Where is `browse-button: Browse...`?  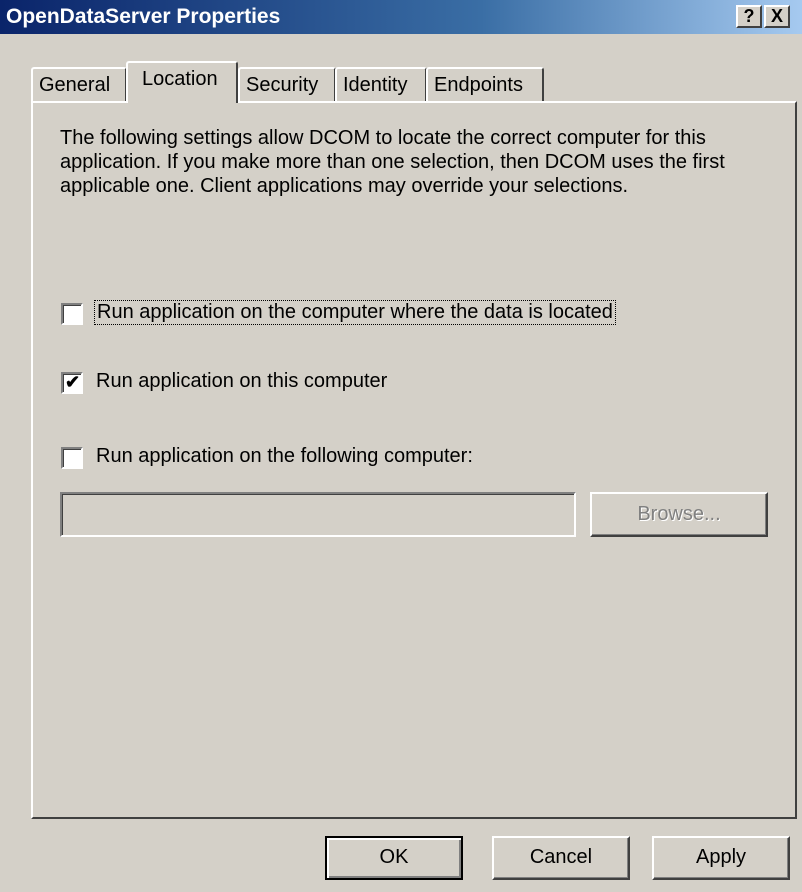 browse-button: Browse... is located at coordinates (679, 514).